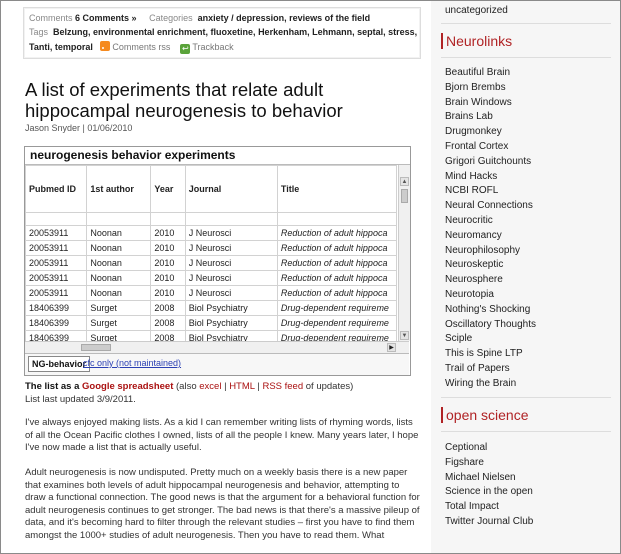 The image size is (621, 554). What do you see at coordinates (127, 386) in the screenshot?
I see `google-spreadsheet-link: Google spreadsheet` at bounding box center [127, 386].